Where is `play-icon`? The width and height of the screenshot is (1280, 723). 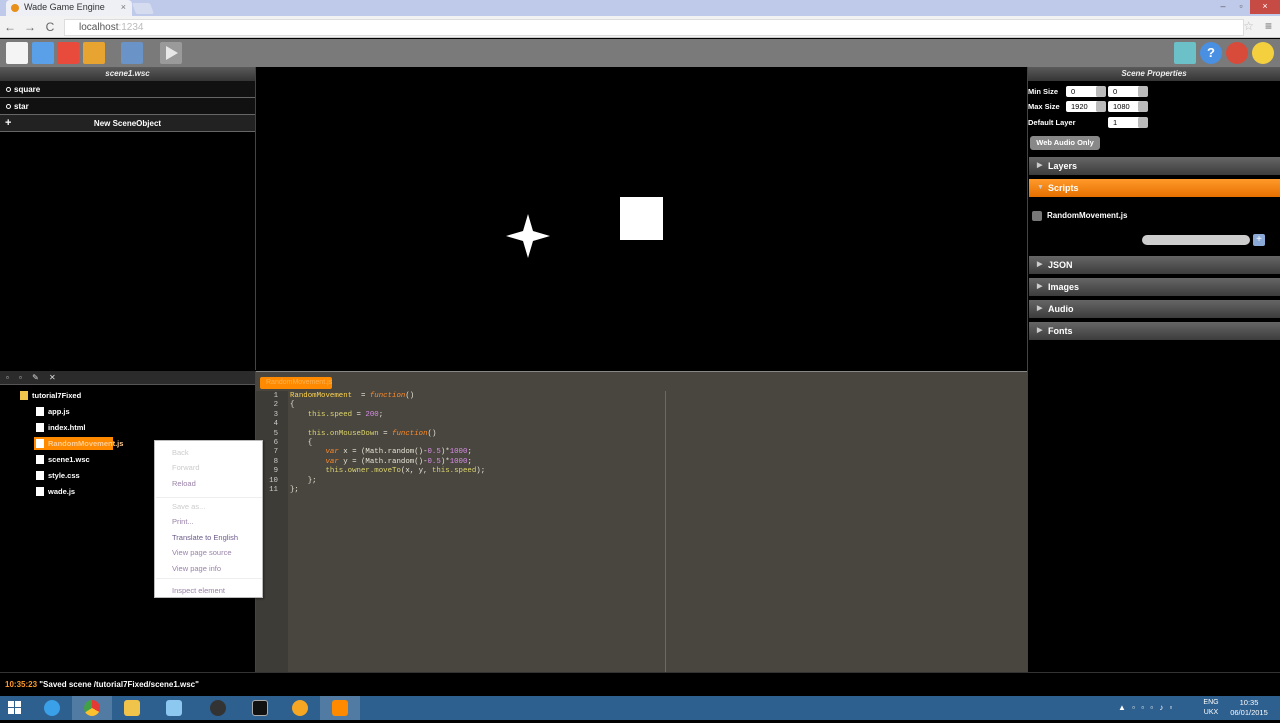
play-icon is located at coordinates (171, 53).